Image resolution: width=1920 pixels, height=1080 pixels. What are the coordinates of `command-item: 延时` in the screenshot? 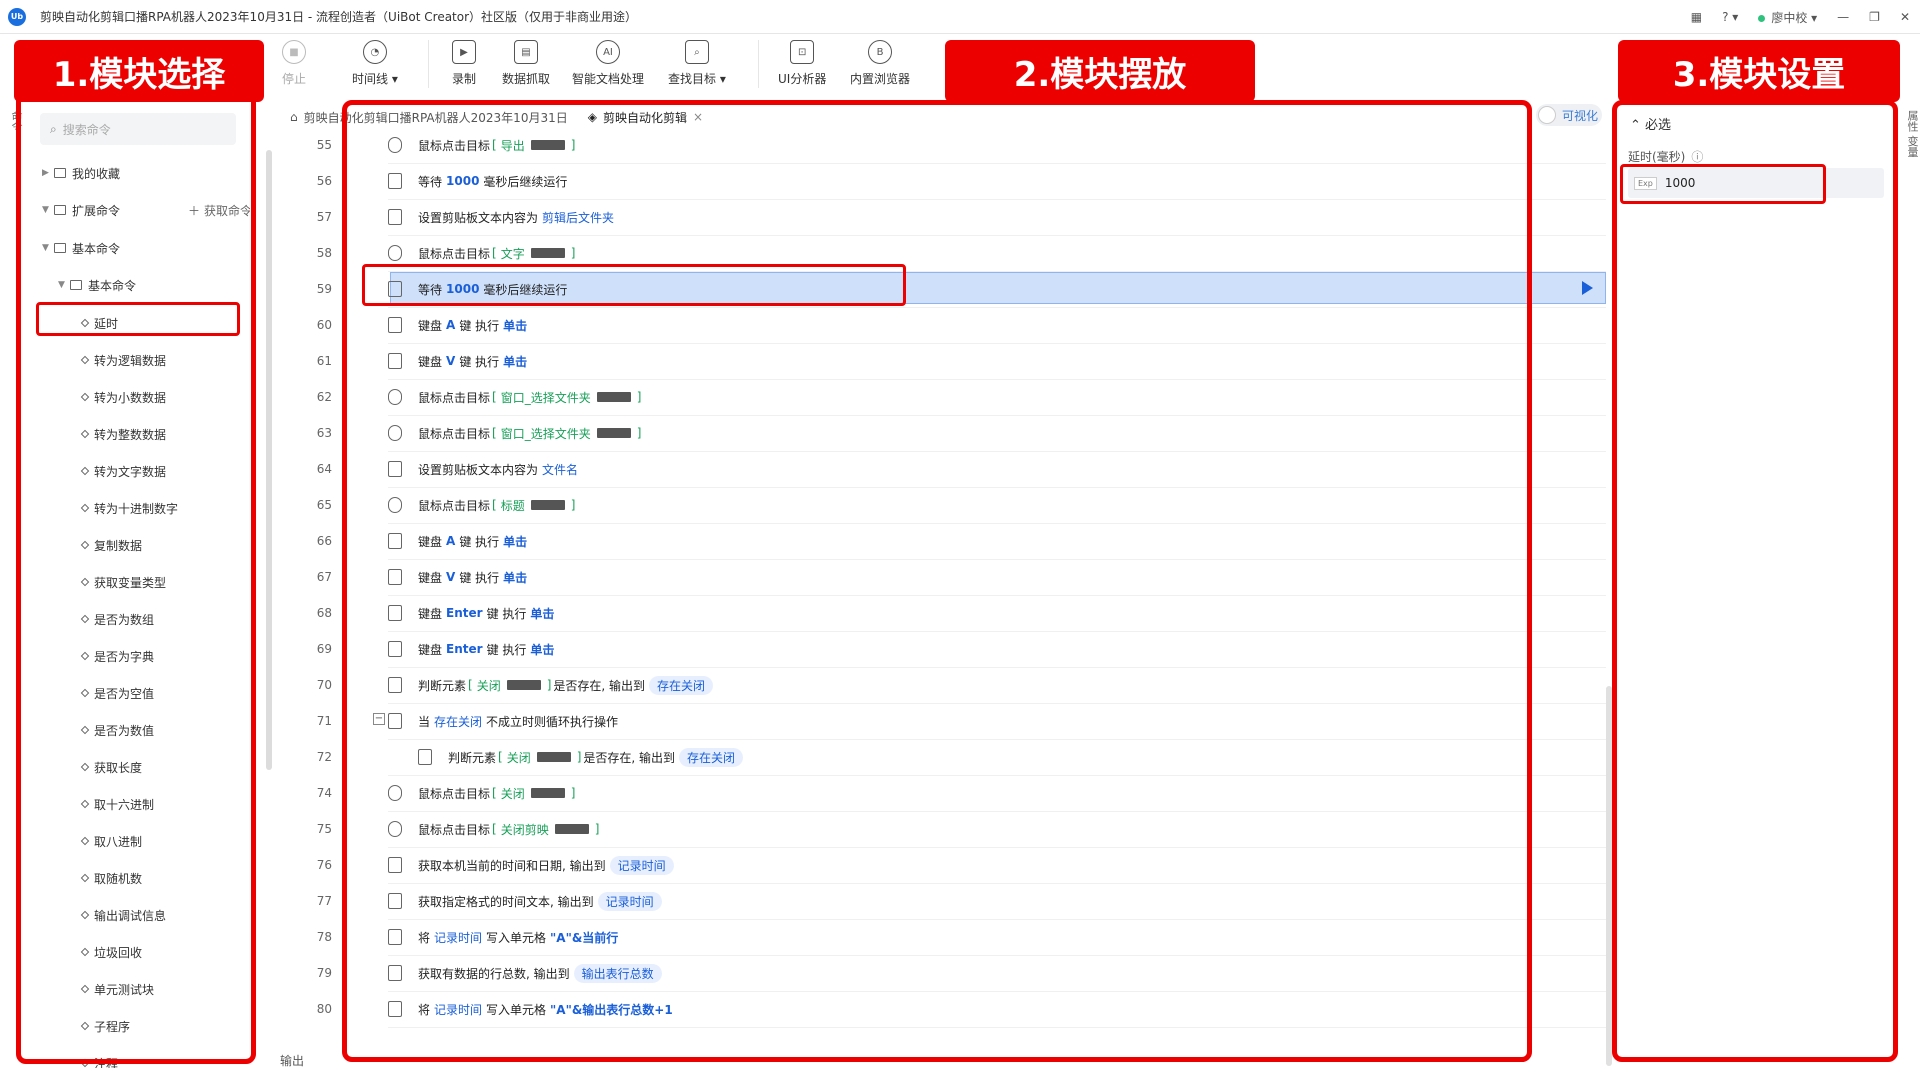 It's located at (99, 323).